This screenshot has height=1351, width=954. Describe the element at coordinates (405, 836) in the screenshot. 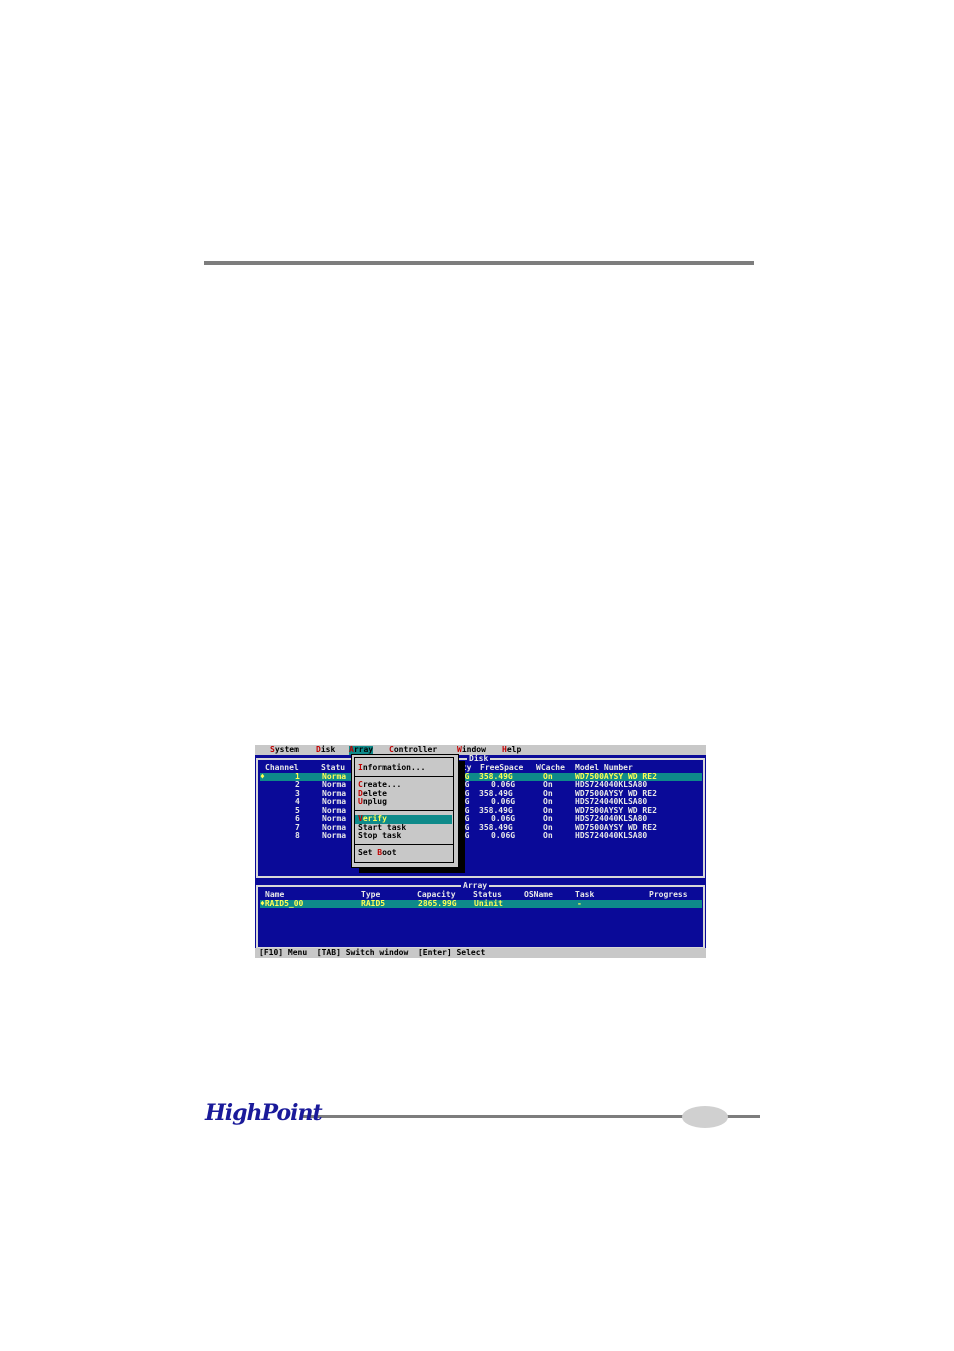

I see `menu-item-stop-task: Stop task` at that location.